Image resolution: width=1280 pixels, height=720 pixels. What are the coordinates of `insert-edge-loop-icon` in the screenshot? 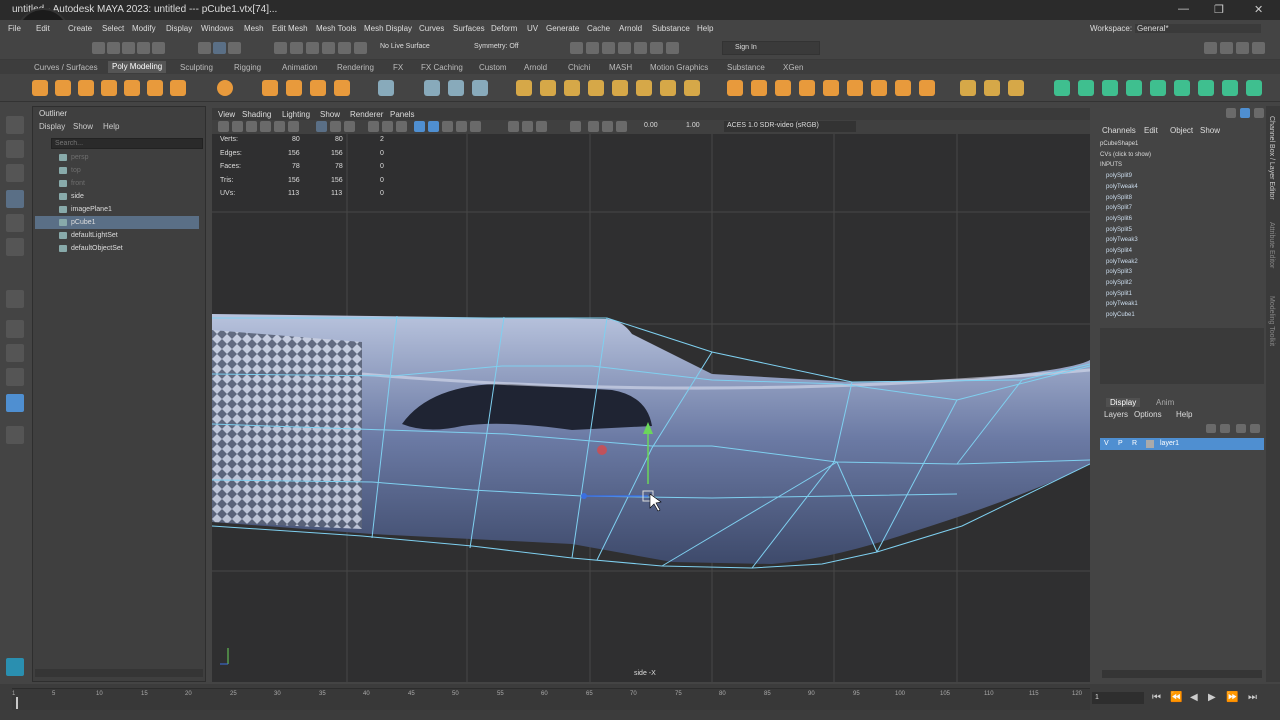 It's located at (735, 88).